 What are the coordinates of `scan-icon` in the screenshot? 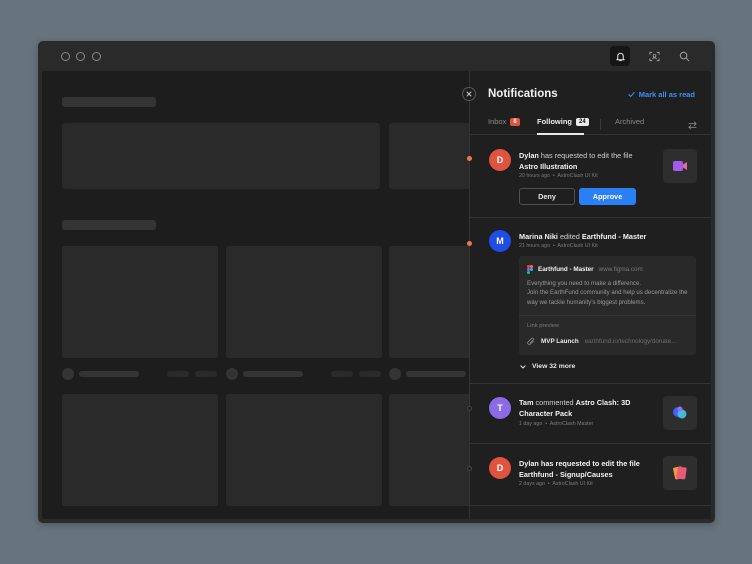 It's located at (654, 56).